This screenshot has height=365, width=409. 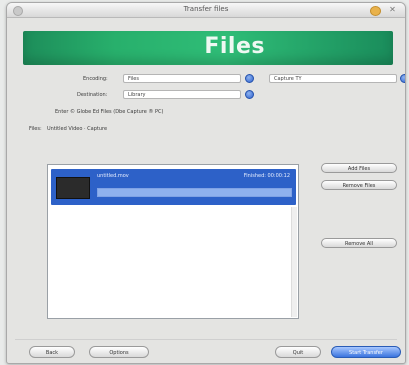 I want to click on header-banner: Files, so click(x=208, y=48).